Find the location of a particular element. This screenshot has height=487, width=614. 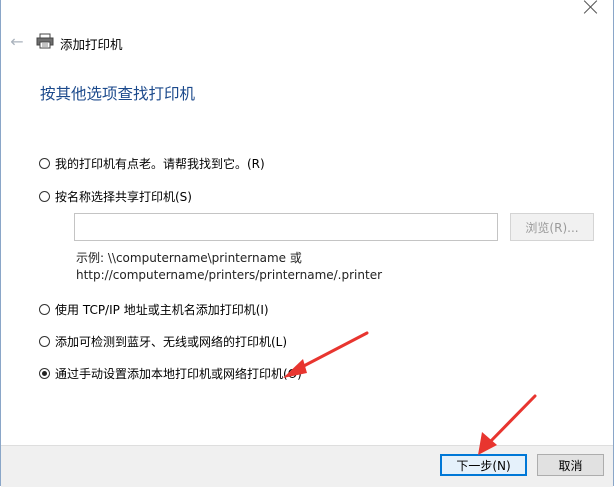

option-shared-printer-radio is located at coordinates (44, 196).